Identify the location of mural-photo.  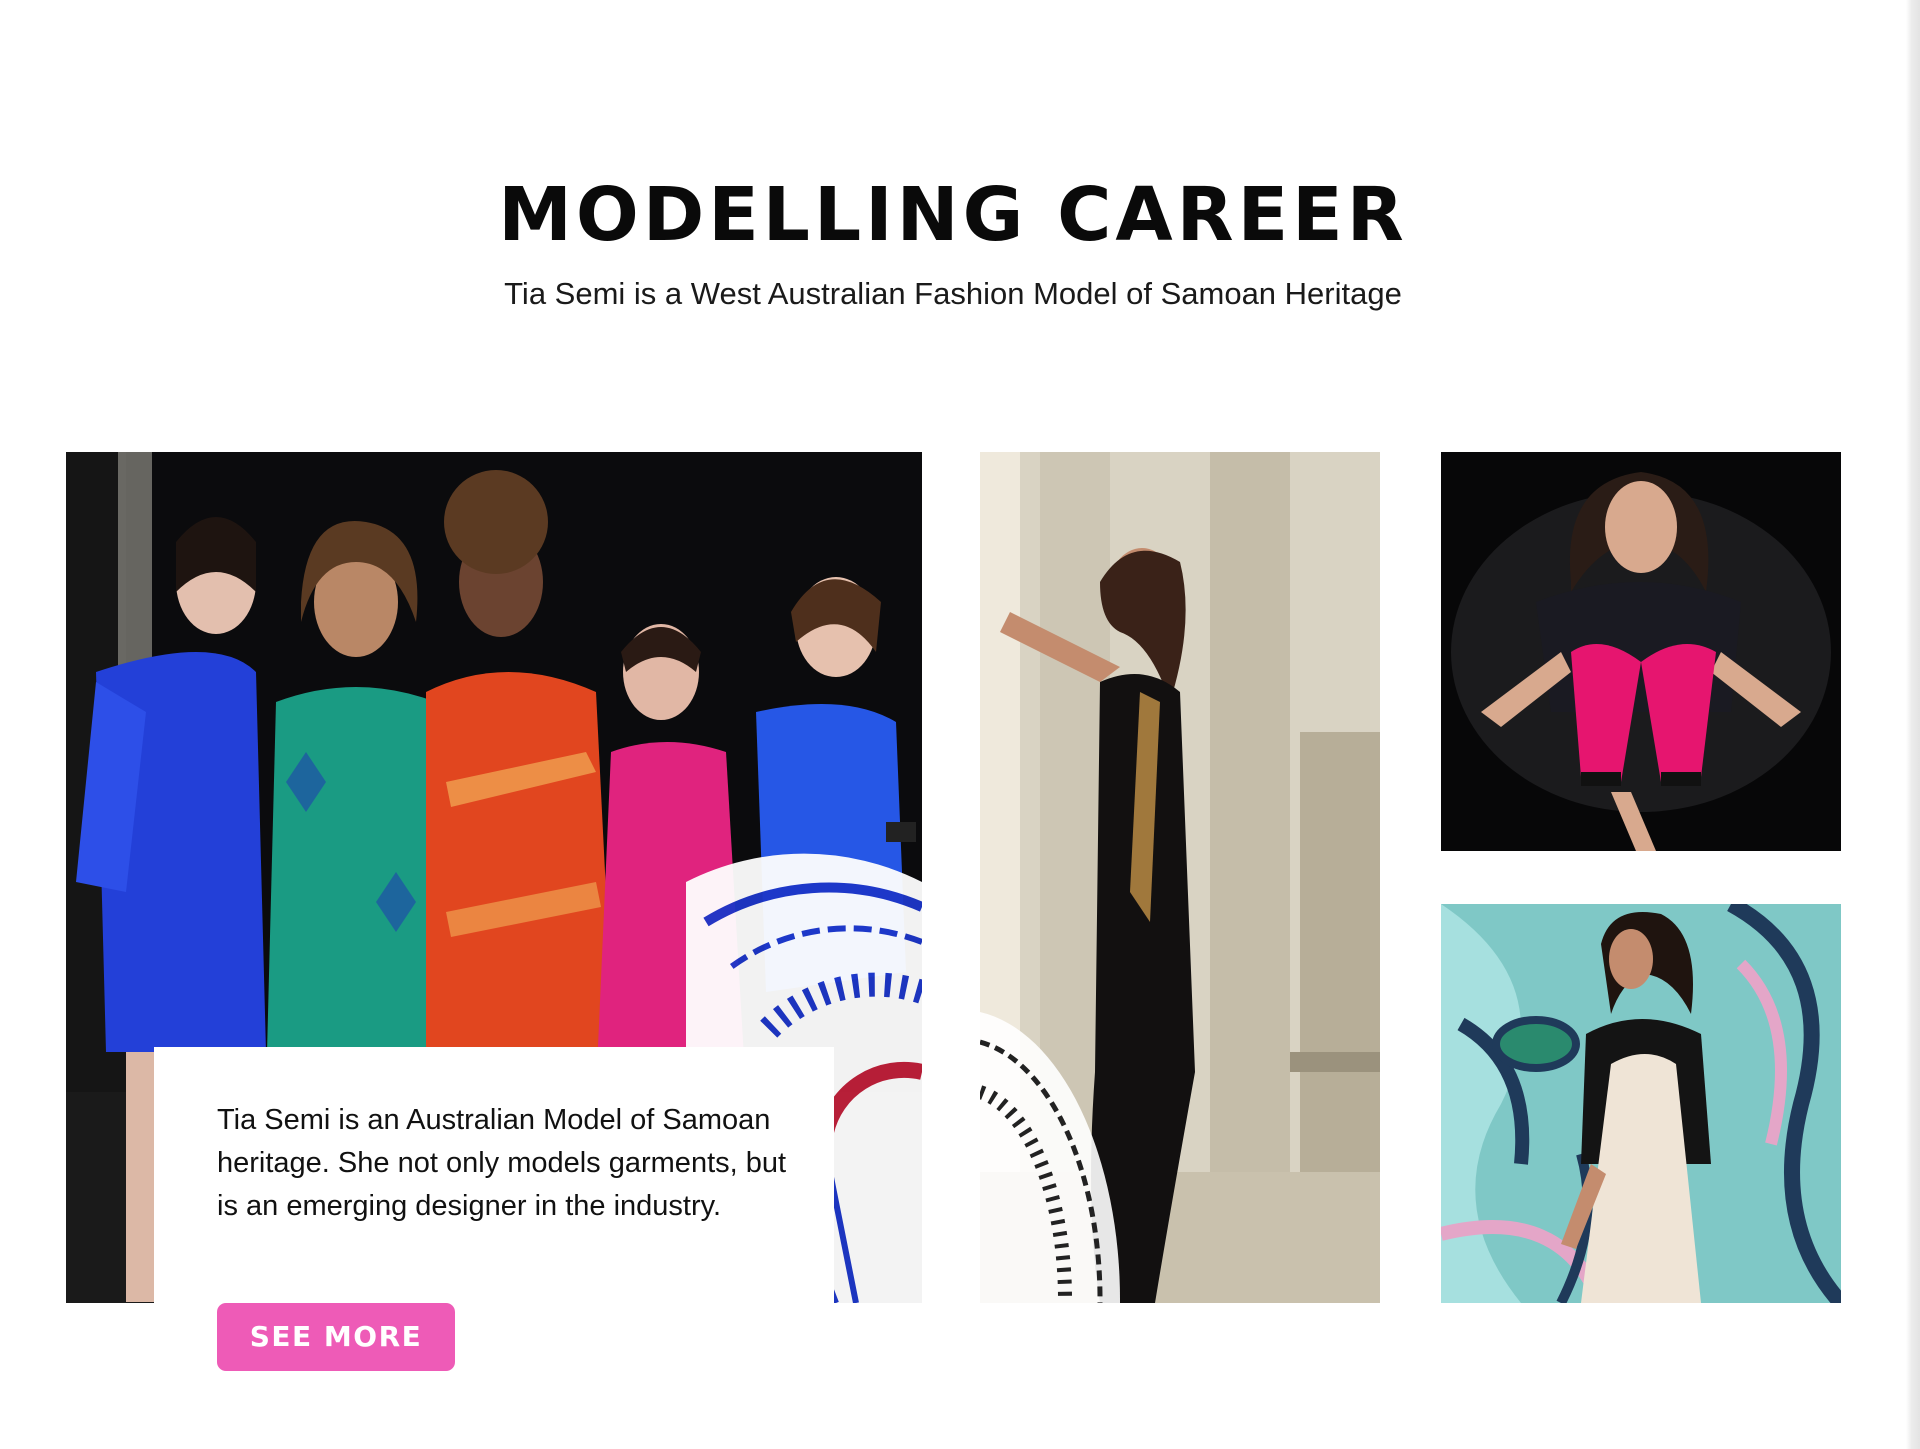
(1641, 1103).